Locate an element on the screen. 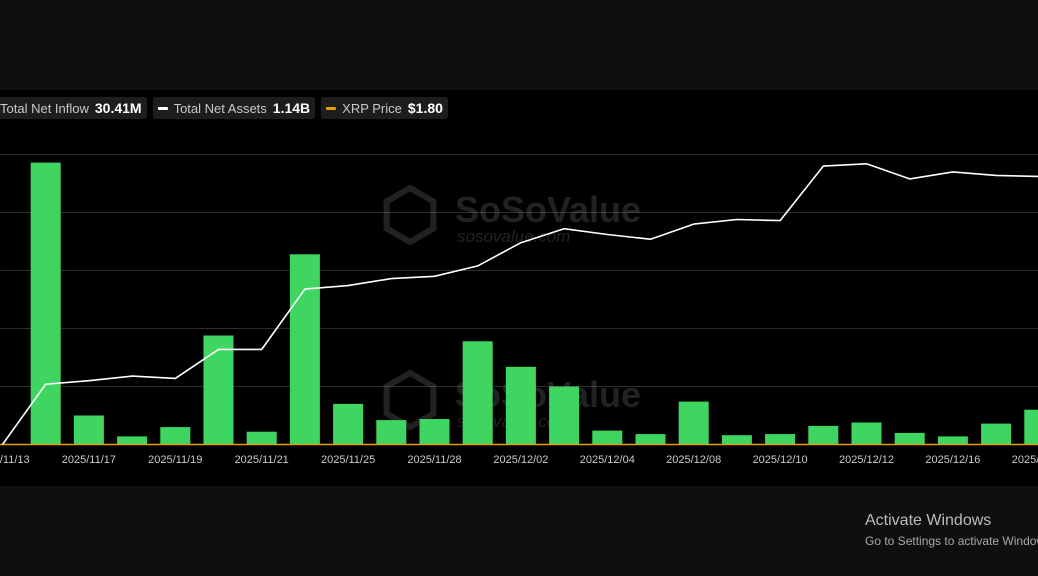  watermark: SoSoValuesosovalue.com is located at coordinates (512, 215).